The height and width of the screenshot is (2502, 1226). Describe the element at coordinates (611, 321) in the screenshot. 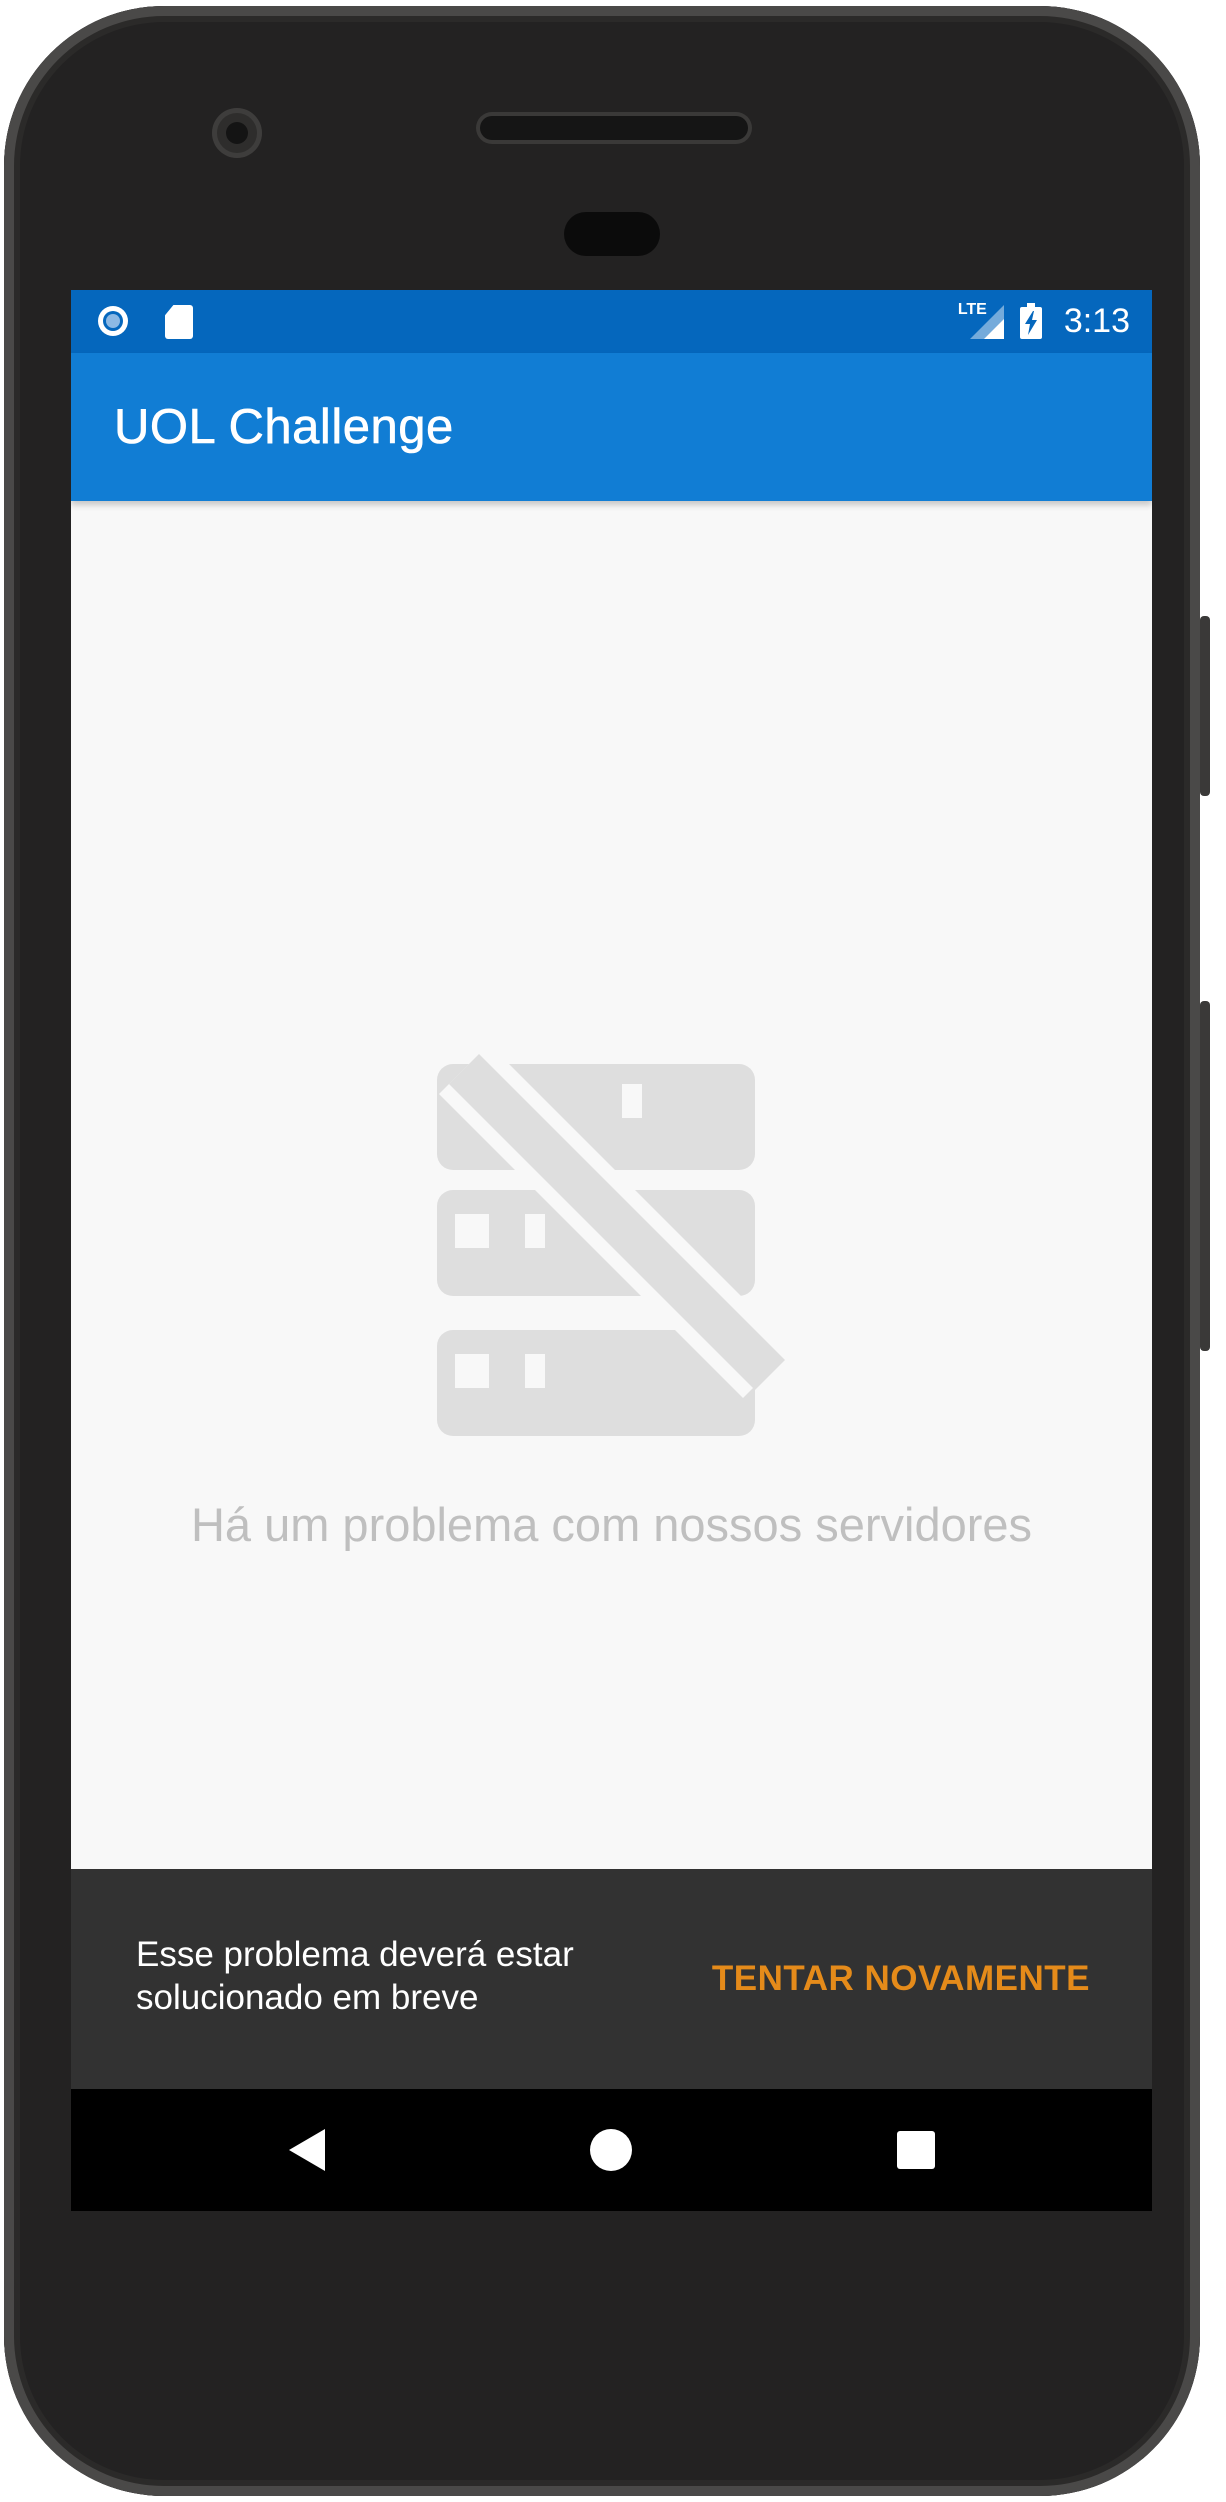

I see `status-bar: LTE 3:13` at that location.